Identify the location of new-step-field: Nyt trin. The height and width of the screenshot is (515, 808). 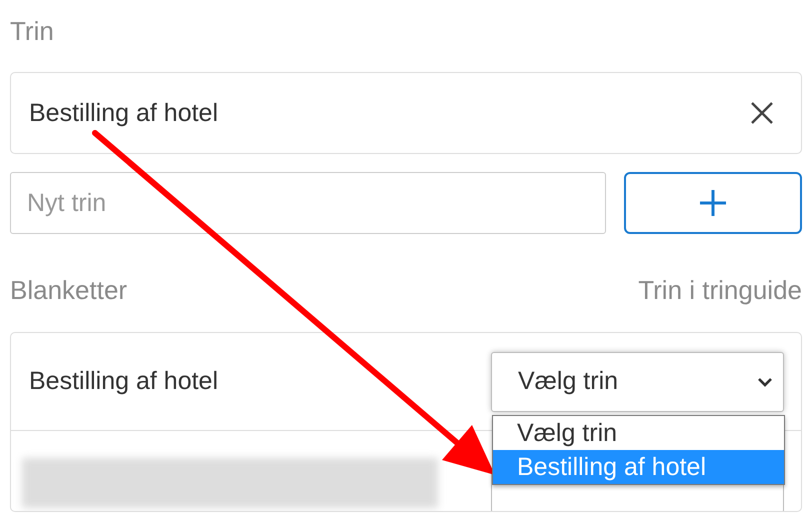
(308, 203).